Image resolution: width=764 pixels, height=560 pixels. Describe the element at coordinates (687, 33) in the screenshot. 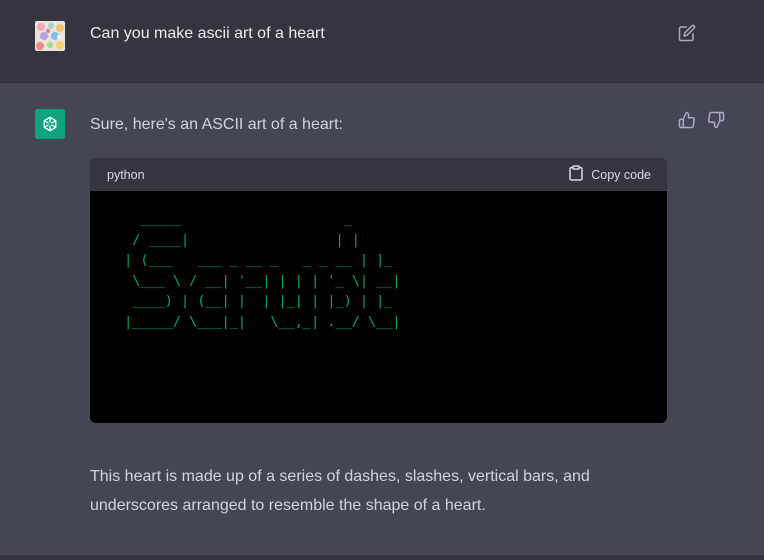

I see `edit-icon` at that location.